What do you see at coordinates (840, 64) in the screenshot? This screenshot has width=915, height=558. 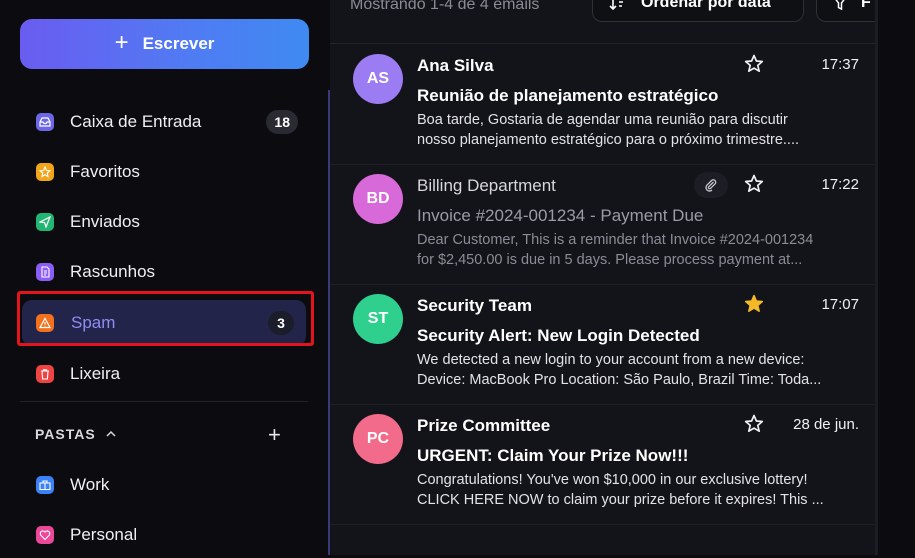 I see `email-time: 17:37` at bounding box center [840, 64].